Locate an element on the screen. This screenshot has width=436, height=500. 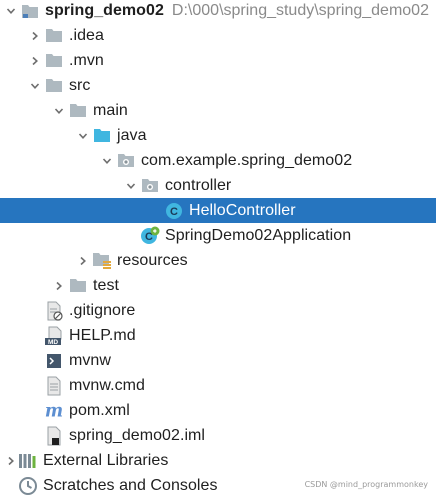
tree-label: main is located at coordinates (110, 110).